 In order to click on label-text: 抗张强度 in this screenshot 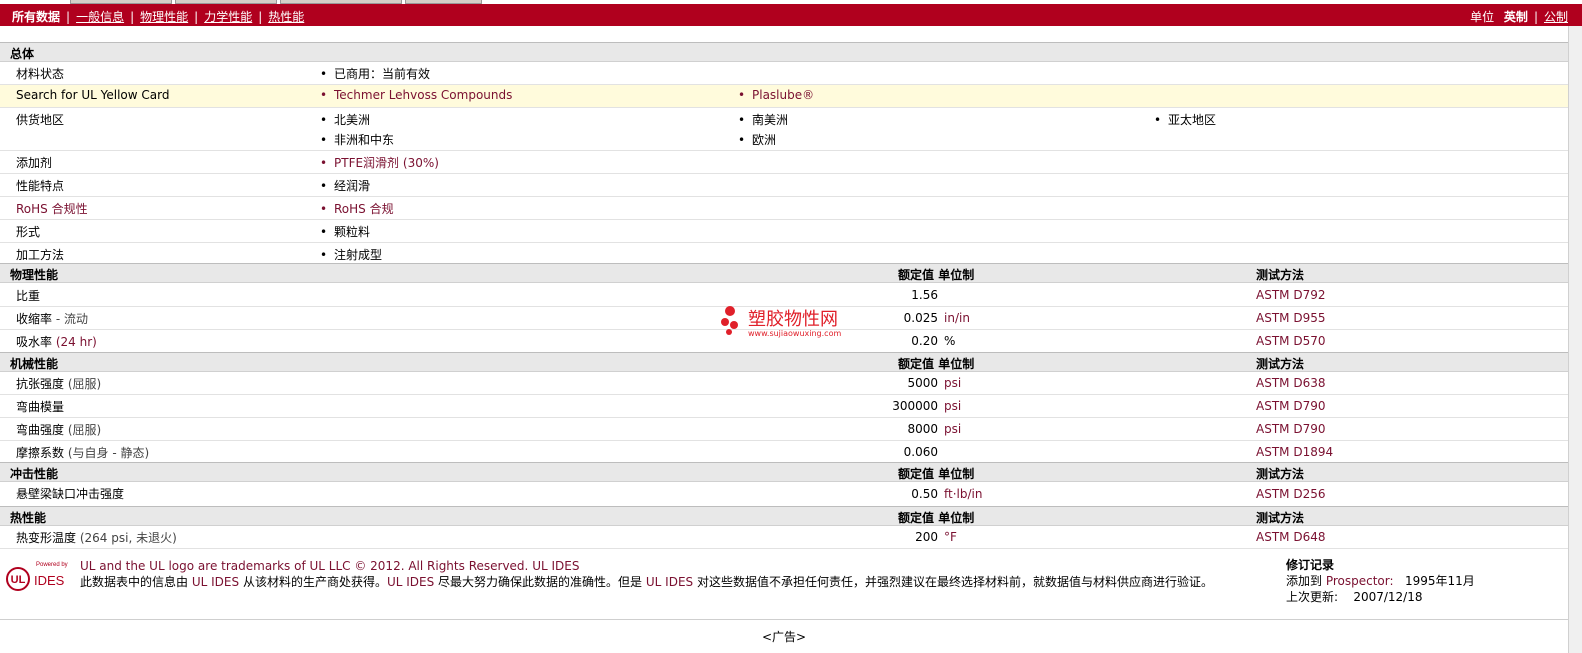, I will do `click(40, 384)`.